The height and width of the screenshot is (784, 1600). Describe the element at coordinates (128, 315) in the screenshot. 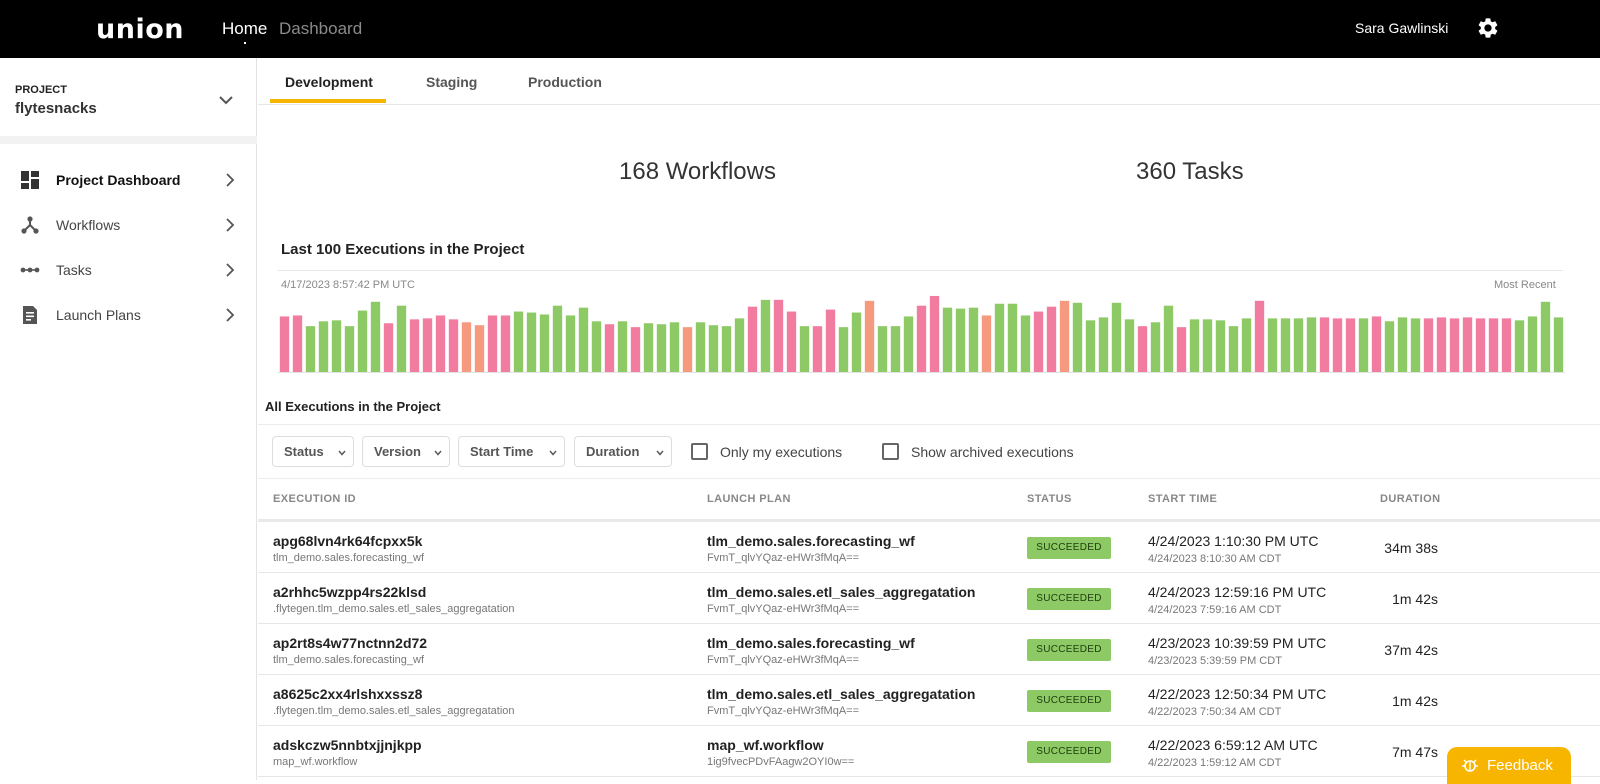

I see `sidebar-item-launch-plans: Launch Plans` at that location.